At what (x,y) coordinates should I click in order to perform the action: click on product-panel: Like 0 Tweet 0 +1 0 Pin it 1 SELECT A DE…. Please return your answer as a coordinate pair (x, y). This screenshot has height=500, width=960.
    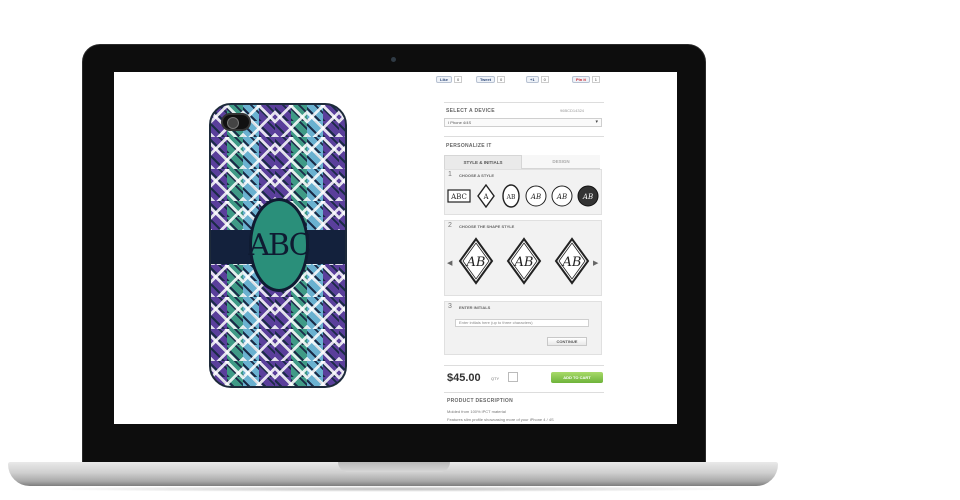
    Looking at the image, I should click on (521, 248).